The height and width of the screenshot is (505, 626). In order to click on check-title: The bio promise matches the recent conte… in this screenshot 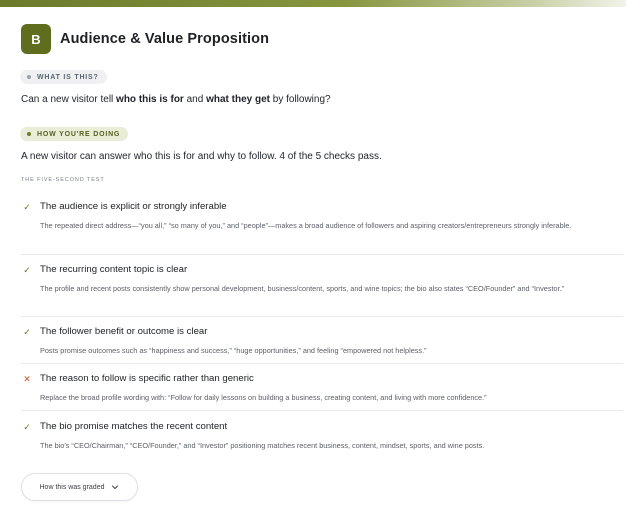, I will do `click(134, 426)`.